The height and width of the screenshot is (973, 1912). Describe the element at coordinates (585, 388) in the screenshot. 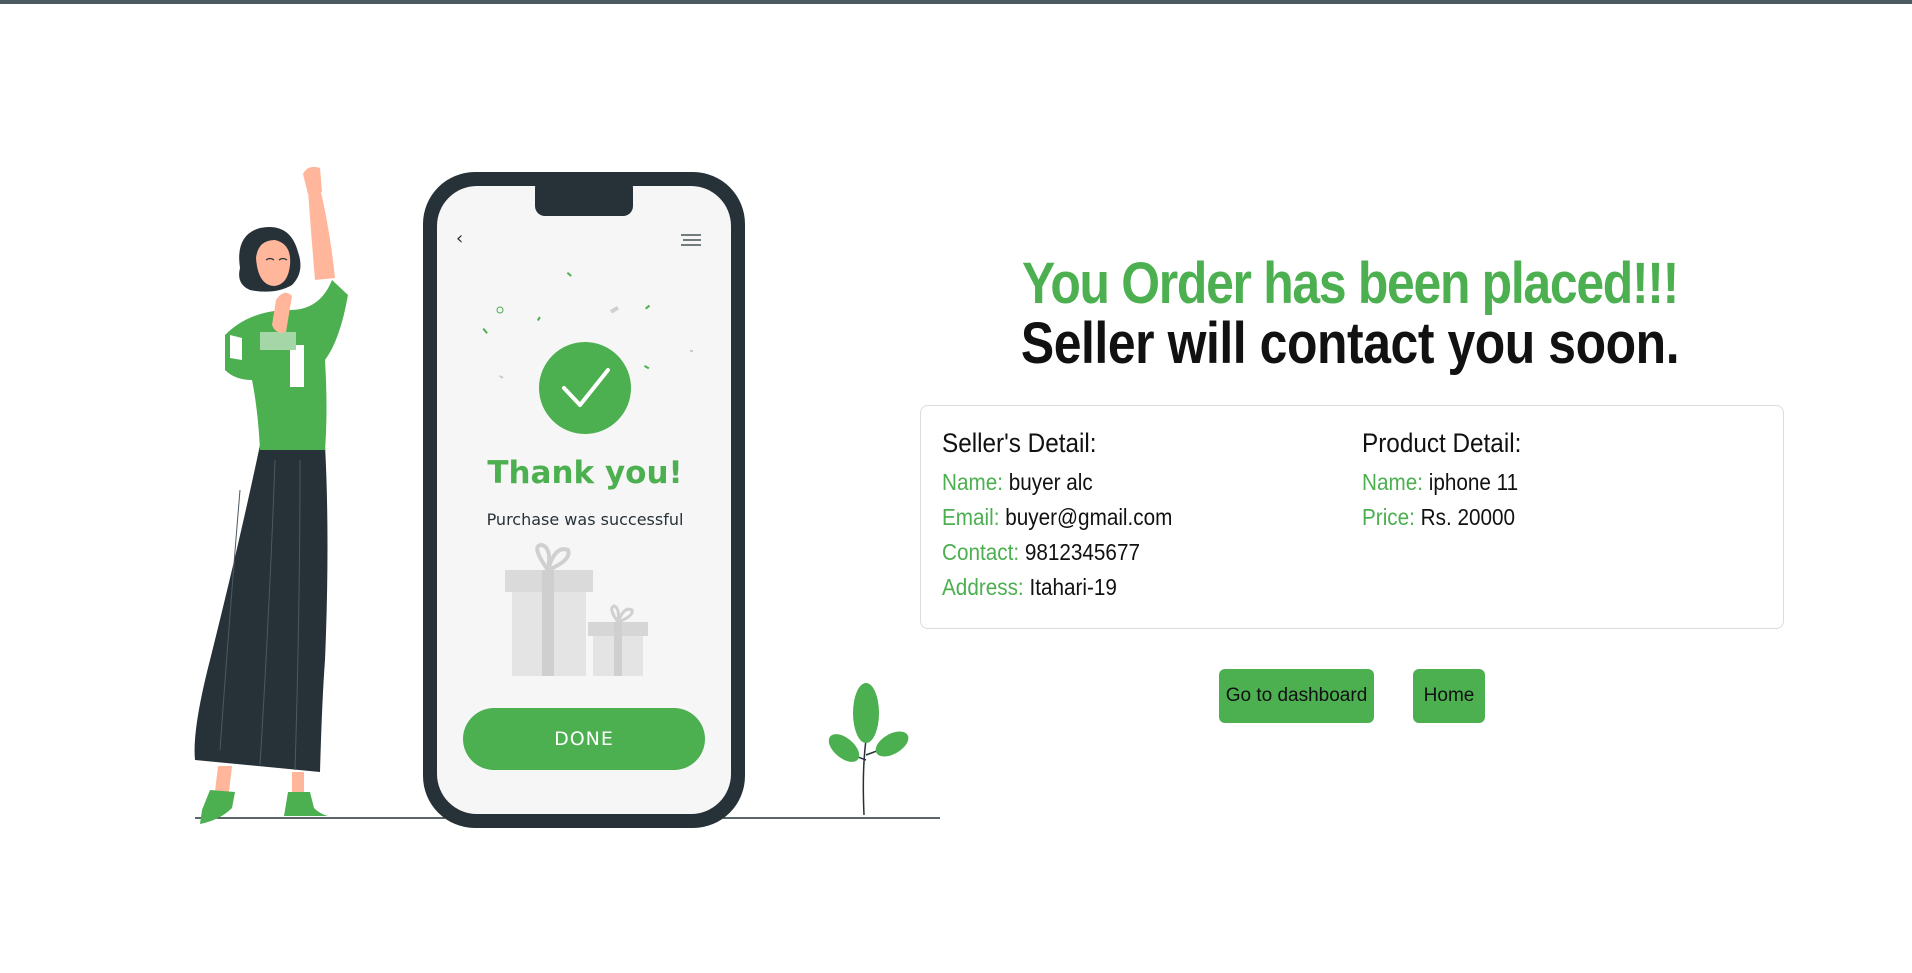

I see `check-icon` at that location.